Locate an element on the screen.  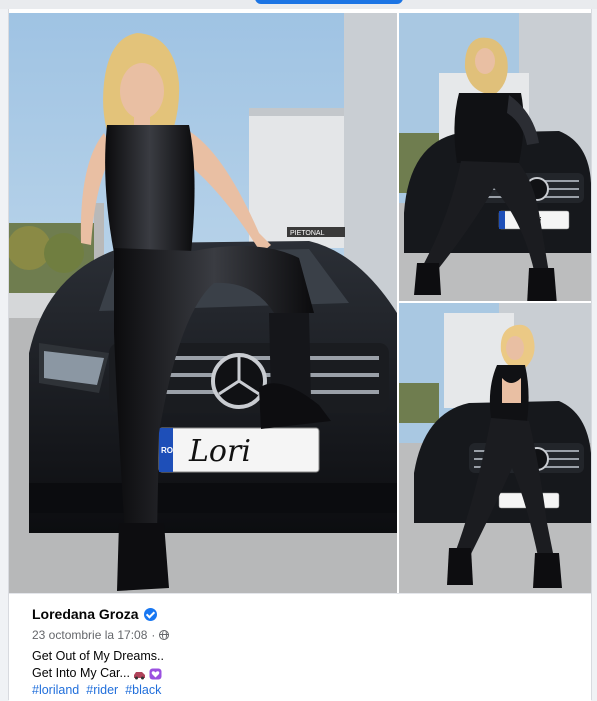
hashtag-link-black: #black is located at coordinates (143, 690).